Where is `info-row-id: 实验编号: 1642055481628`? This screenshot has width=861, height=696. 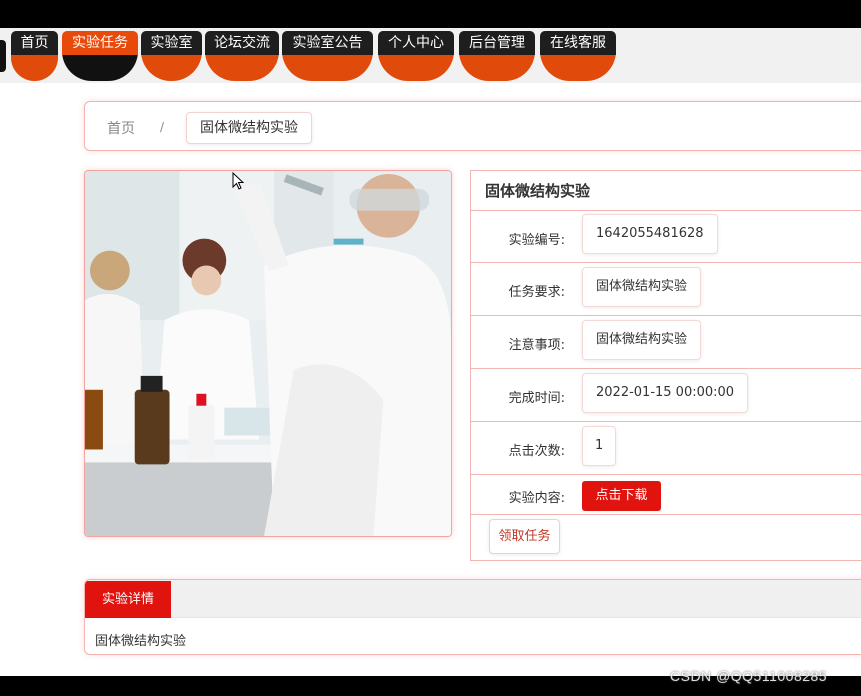 info-row-id: 实验编号: 1642055481628 is located at coordinates (666, 237).